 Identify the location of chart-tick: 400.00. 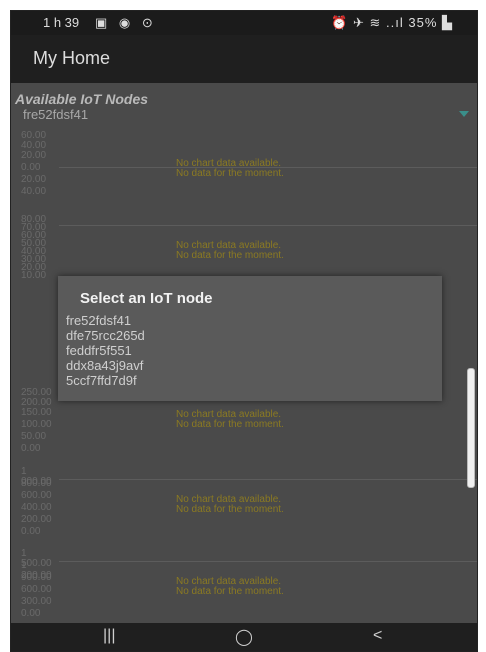
(36, 507).